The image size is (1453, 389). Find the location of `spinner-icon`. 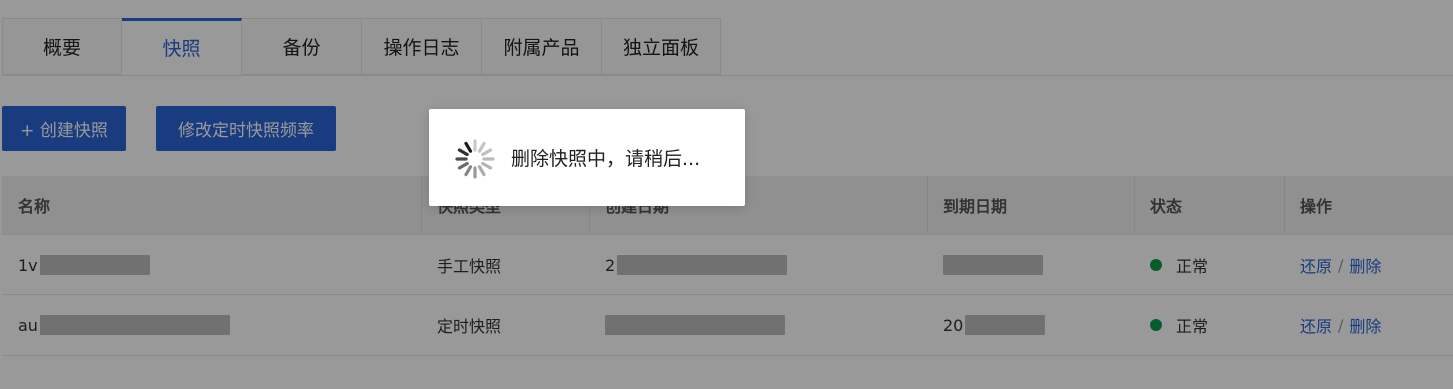

spinner-icon is located at coordinates (475, 159).